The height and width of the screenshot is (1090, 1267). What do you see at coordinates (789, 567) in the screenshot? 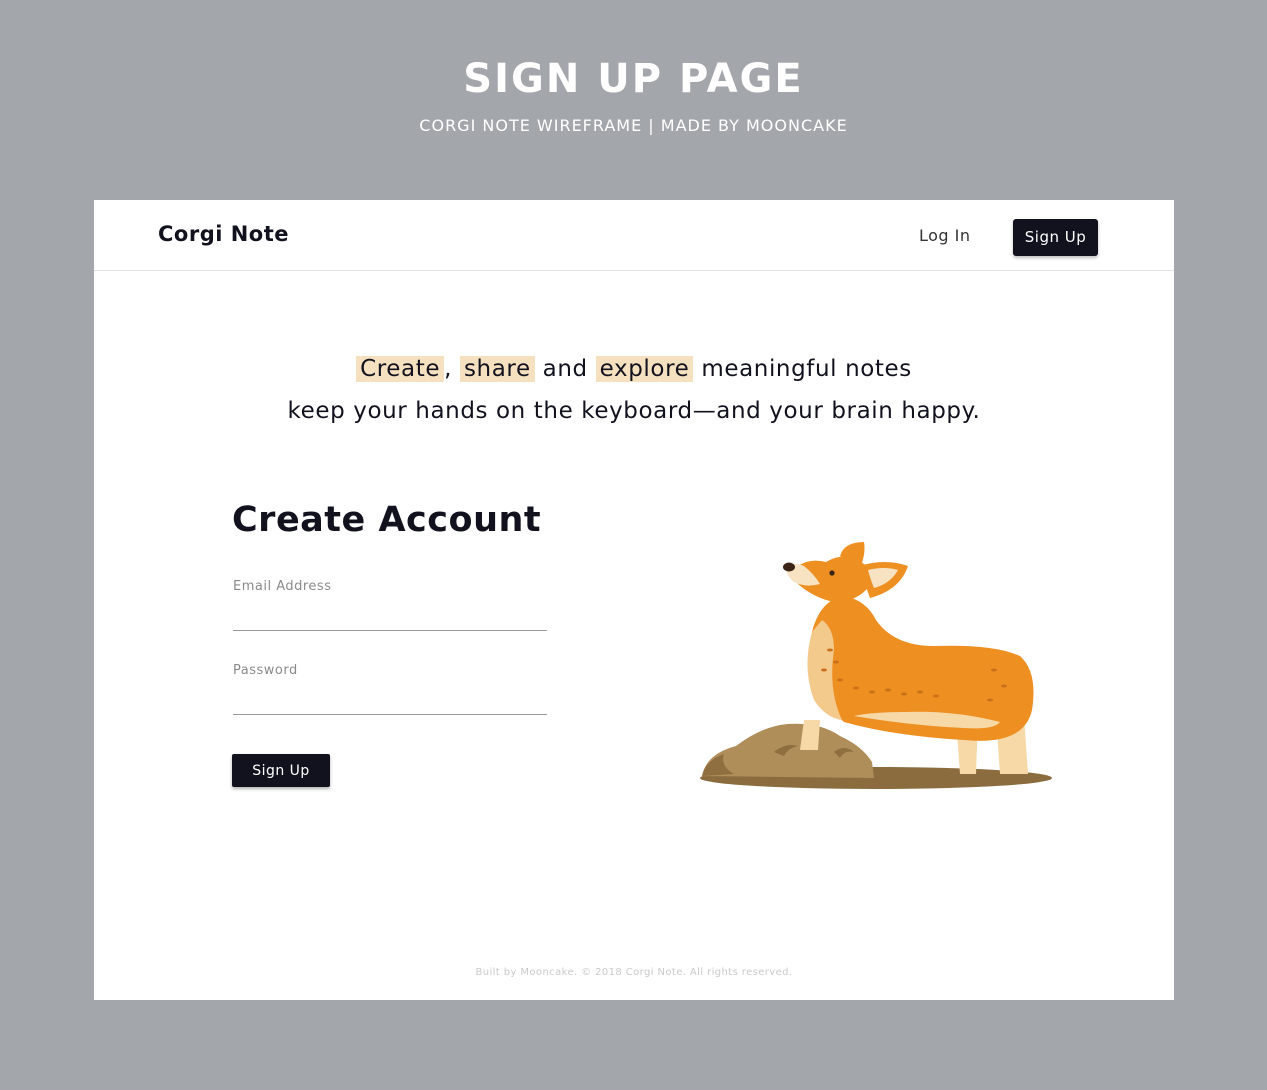
I see `corgi-nose` at bounding box center [789, 567].